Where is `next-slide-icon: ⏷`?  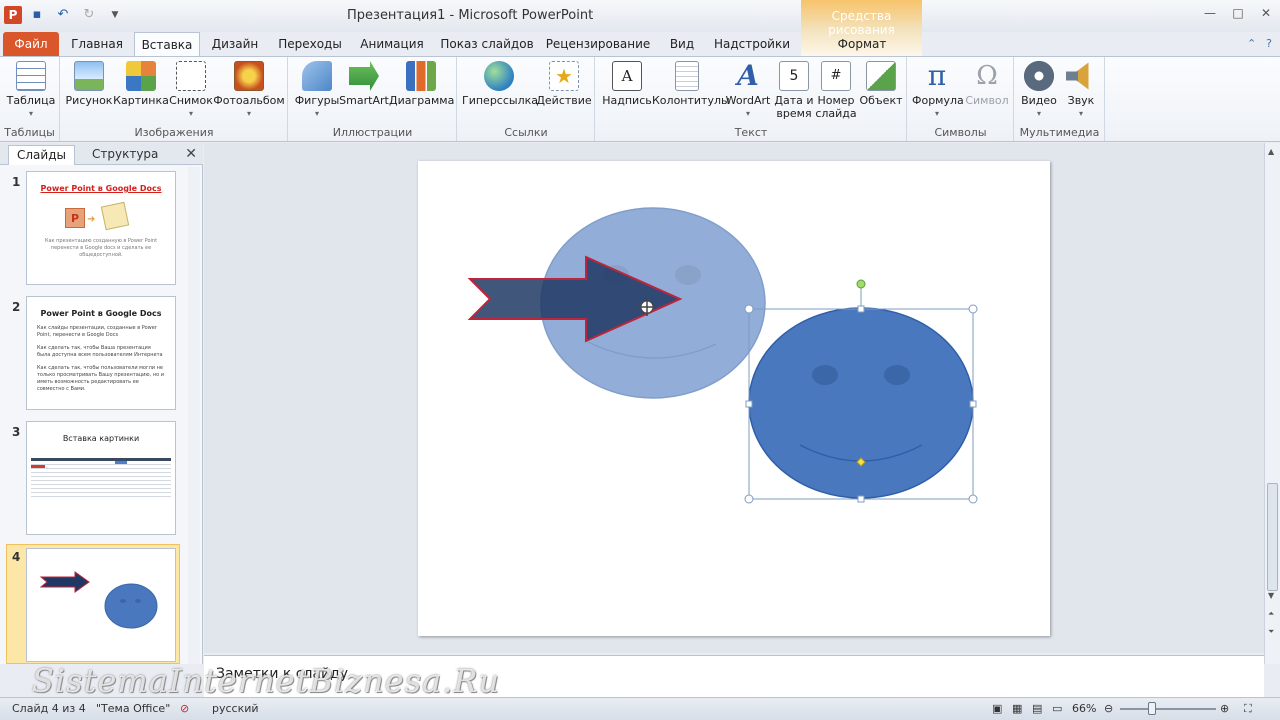 next-slide-icon: ⏷ is located at coordinates (1271, 632).